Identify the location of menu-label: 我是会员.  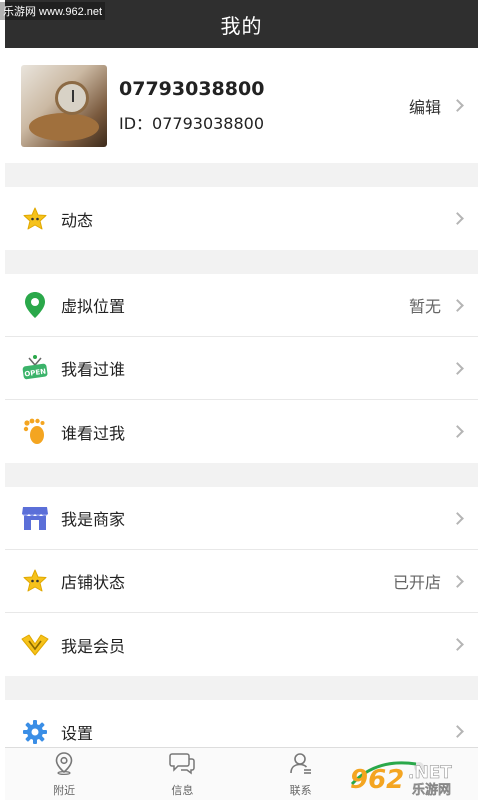
(93, 646).